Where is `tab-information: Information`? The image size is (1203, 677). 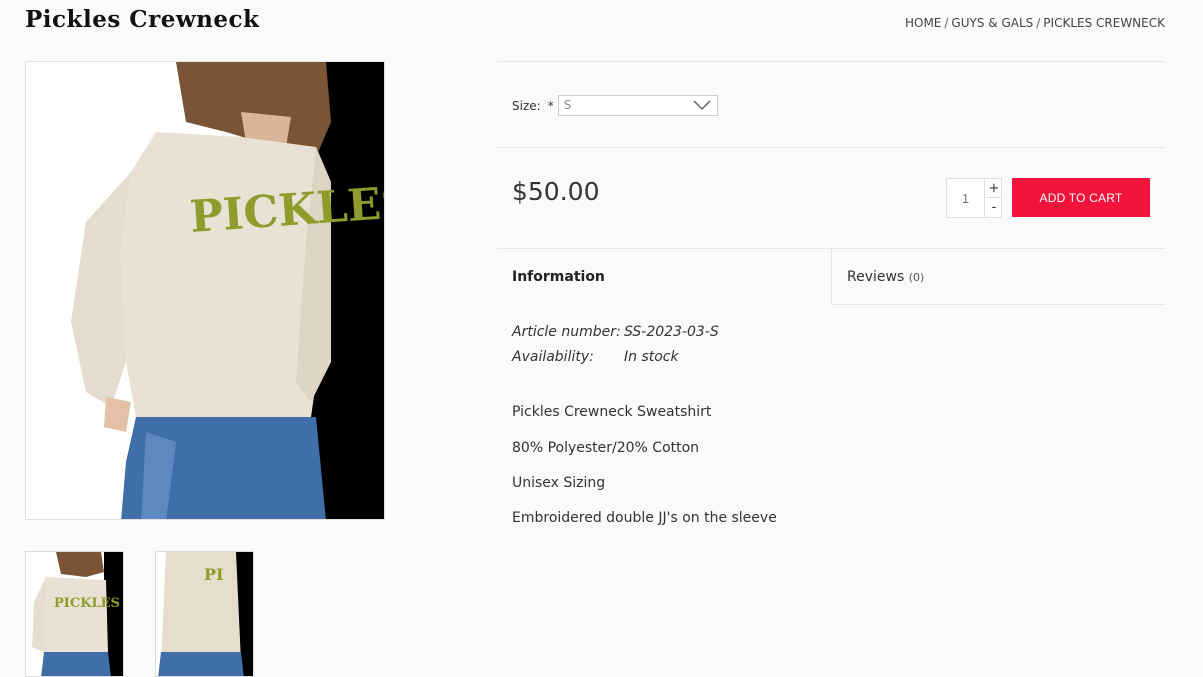 tab-information: Information is located at coordinates (664, 276).